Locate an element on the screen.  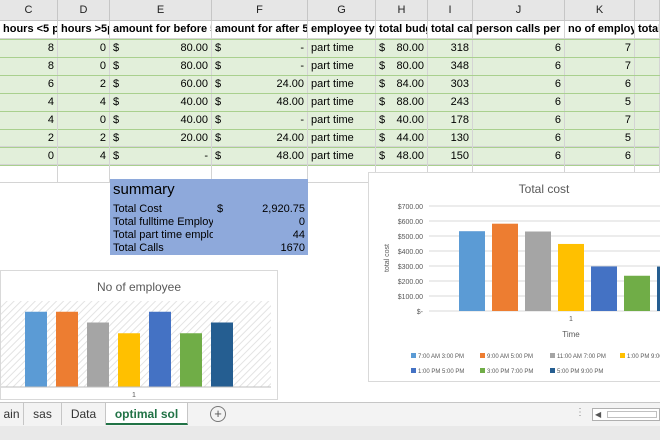
scrollbar-thumb is located at coordinates (632, 414).